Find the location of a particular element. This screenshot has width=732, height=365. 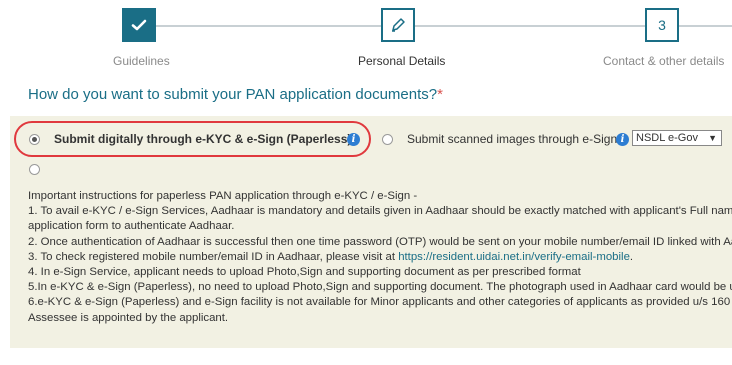

step-guidelines-marker is located at coordinates (139, 25).